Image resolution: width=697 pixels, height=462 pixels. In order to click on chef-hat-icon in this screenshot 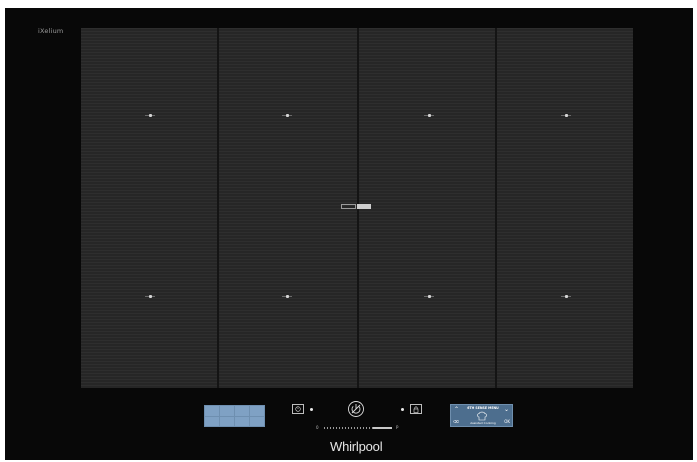, I will do `click(482, 416)`.